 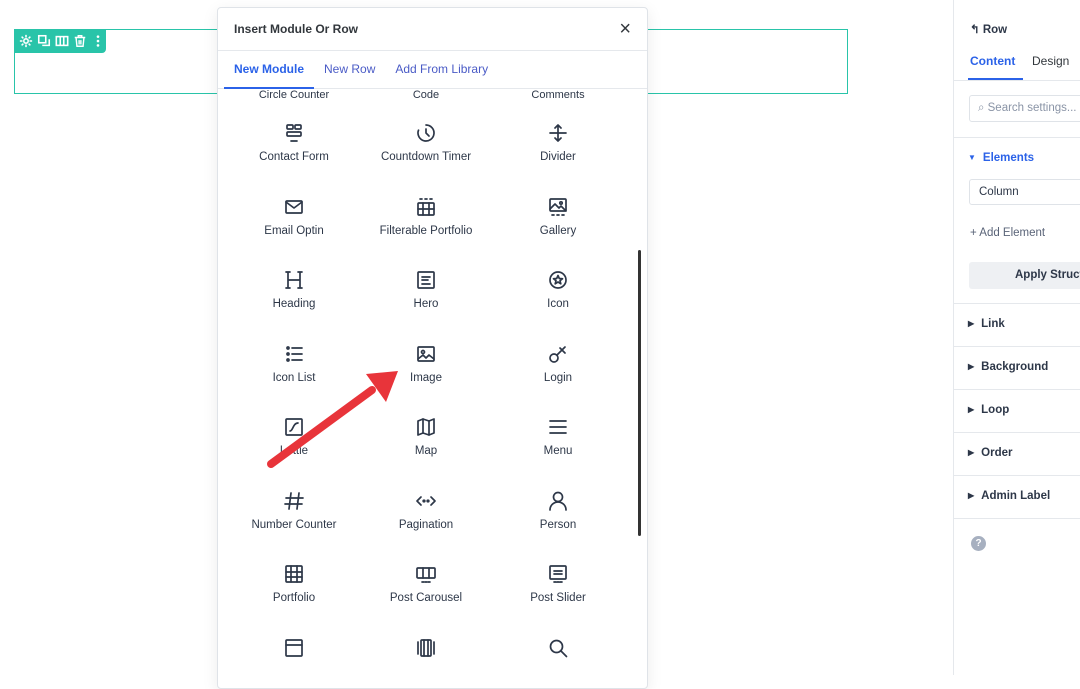 What do you see at coordinates (426, 133) in the screenshot?
I see `countdown-timer-icon` at bounding box center [426, 133].